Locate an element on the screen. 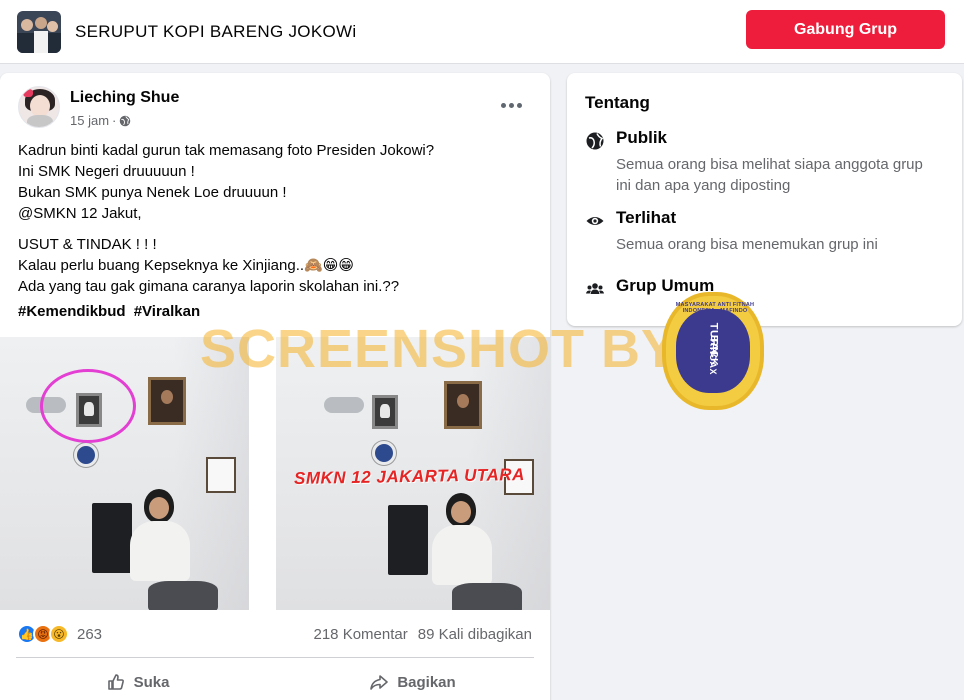 This screenshot has height=700, width=964. divider is located at coordinates (275, 657).